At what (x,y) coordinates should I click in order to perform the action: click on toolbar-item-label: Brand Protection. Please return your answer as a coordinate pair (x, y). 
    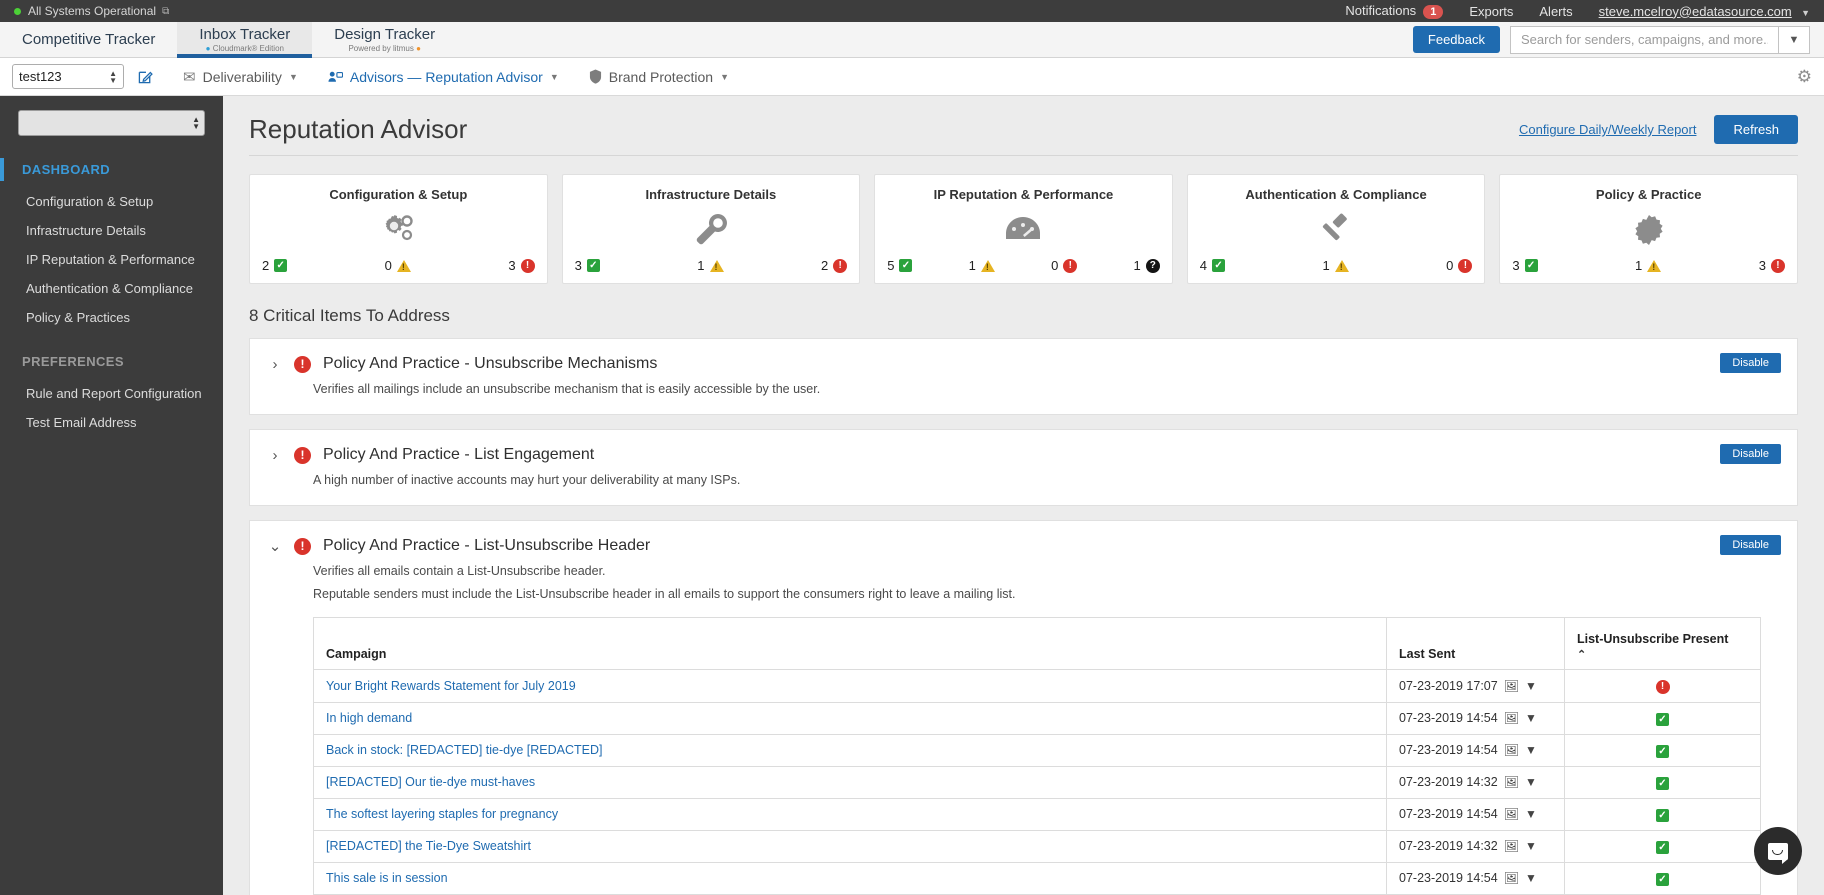
    Looking at the image, I should click on (661, 76).